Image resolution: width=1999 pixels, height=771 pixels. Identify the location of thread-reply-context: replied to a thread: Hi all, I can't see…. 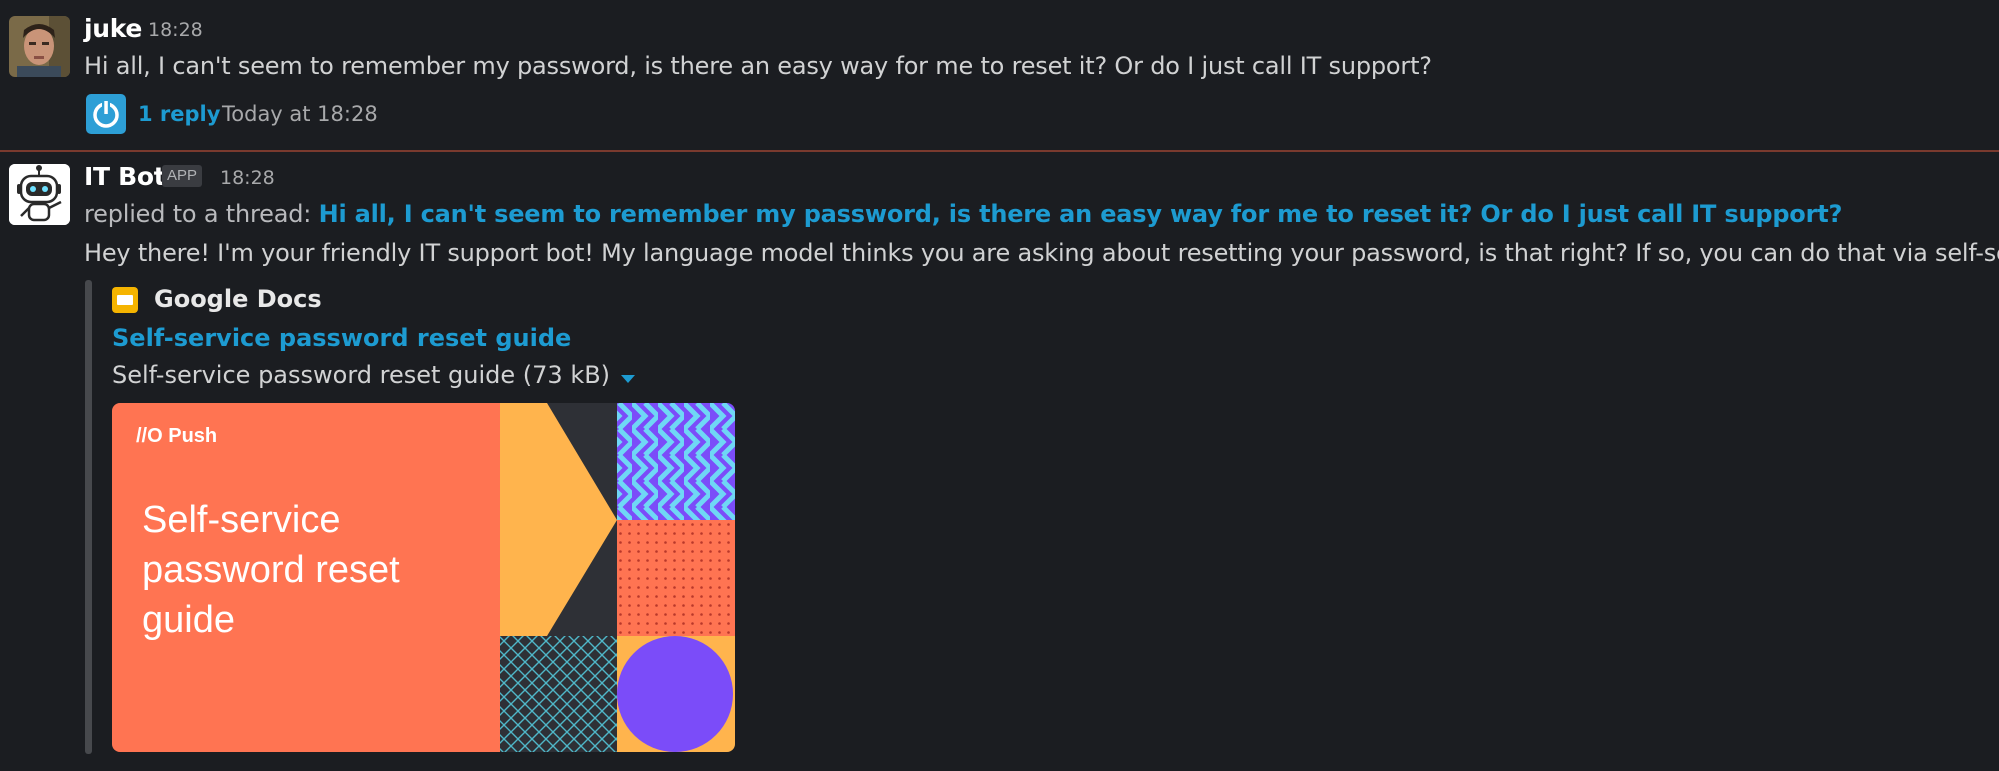
(963, 214).